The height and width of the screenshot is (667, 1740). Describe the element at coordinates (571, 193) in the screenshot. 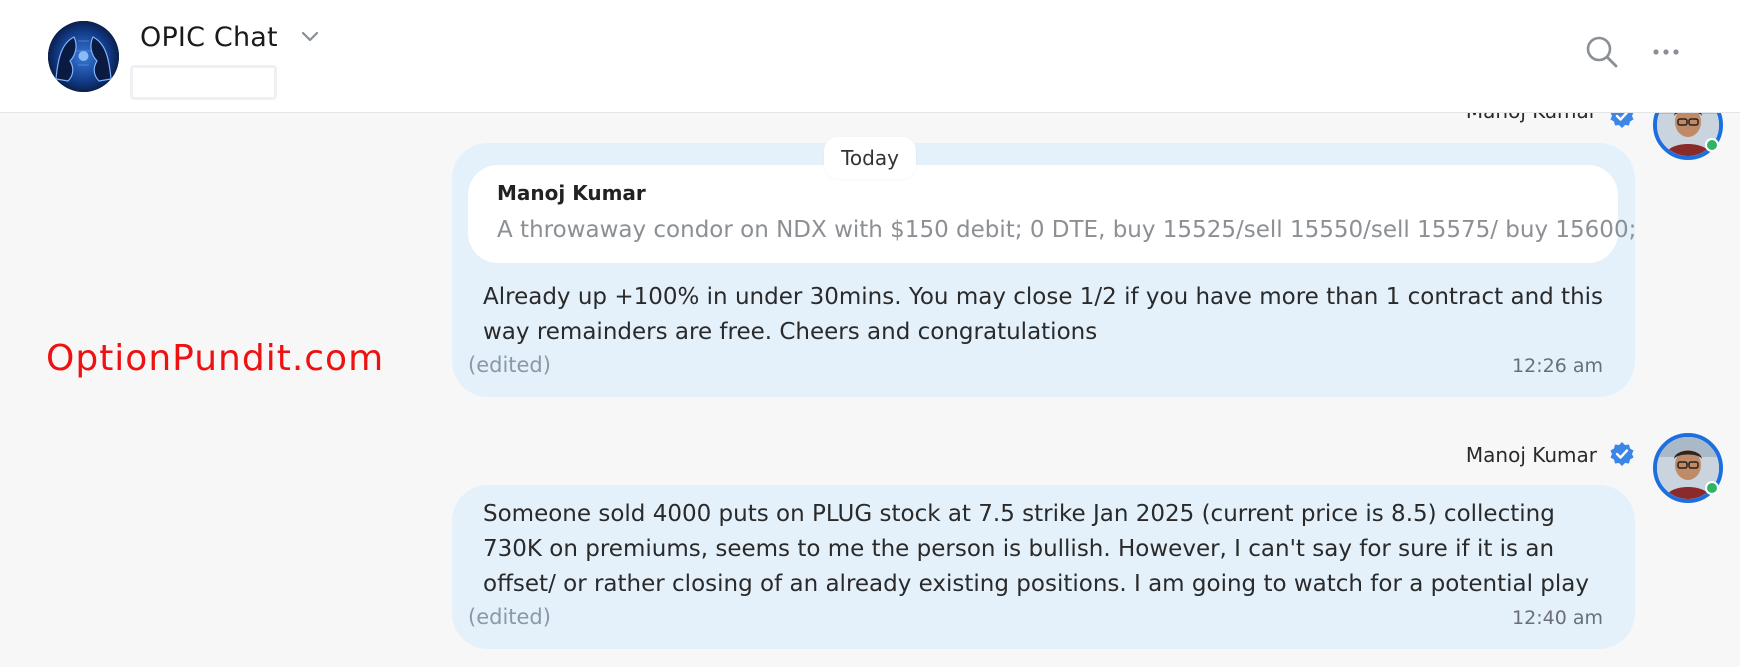

I see `quoted-author: Manoj Kumar` at that location.